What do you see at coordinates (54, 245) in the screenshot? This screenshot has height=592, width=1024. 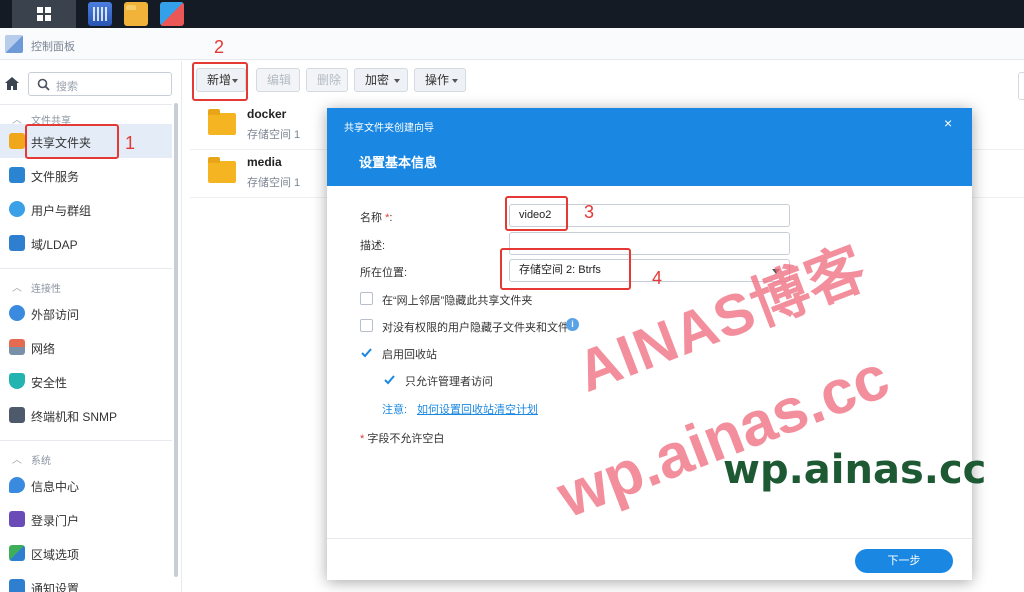 I see `sidebar-item-label: 域/LDAP` at bounding box center [54, 245].